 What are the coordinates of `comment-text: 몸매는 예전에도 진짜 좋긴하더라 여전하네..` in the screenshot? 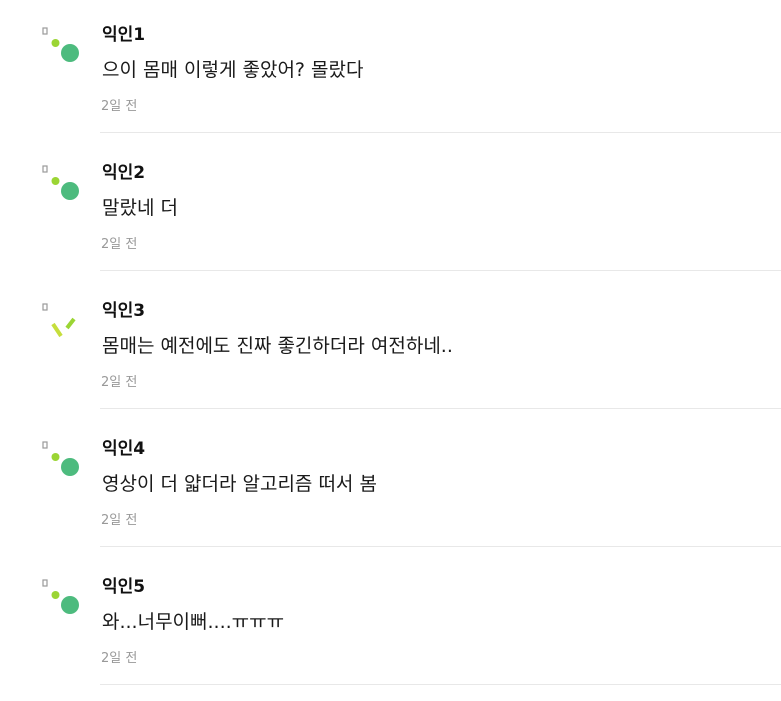 It's located at (277, 346).